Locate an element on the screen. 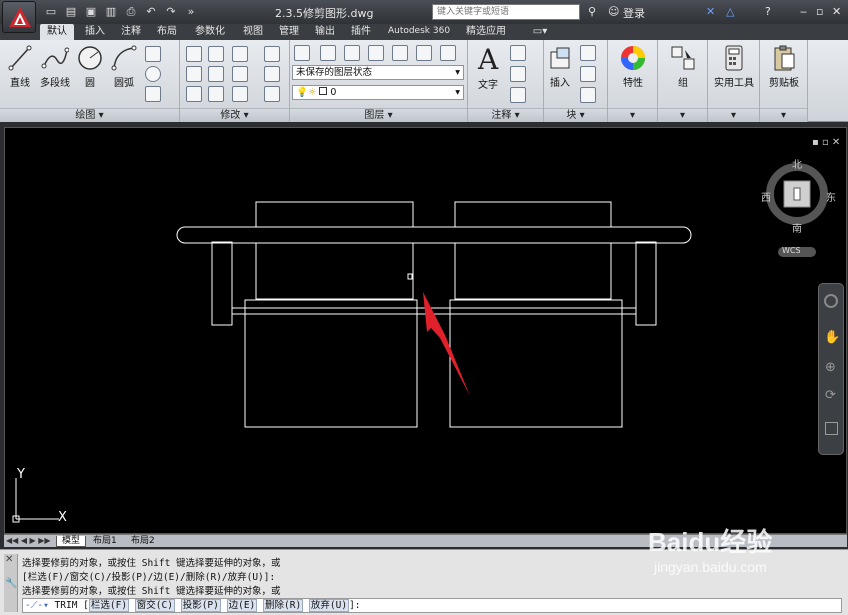 The width and height of the screenshot is (848, 615). maximize-icon: ▫ is located at coordinates (819, 11).